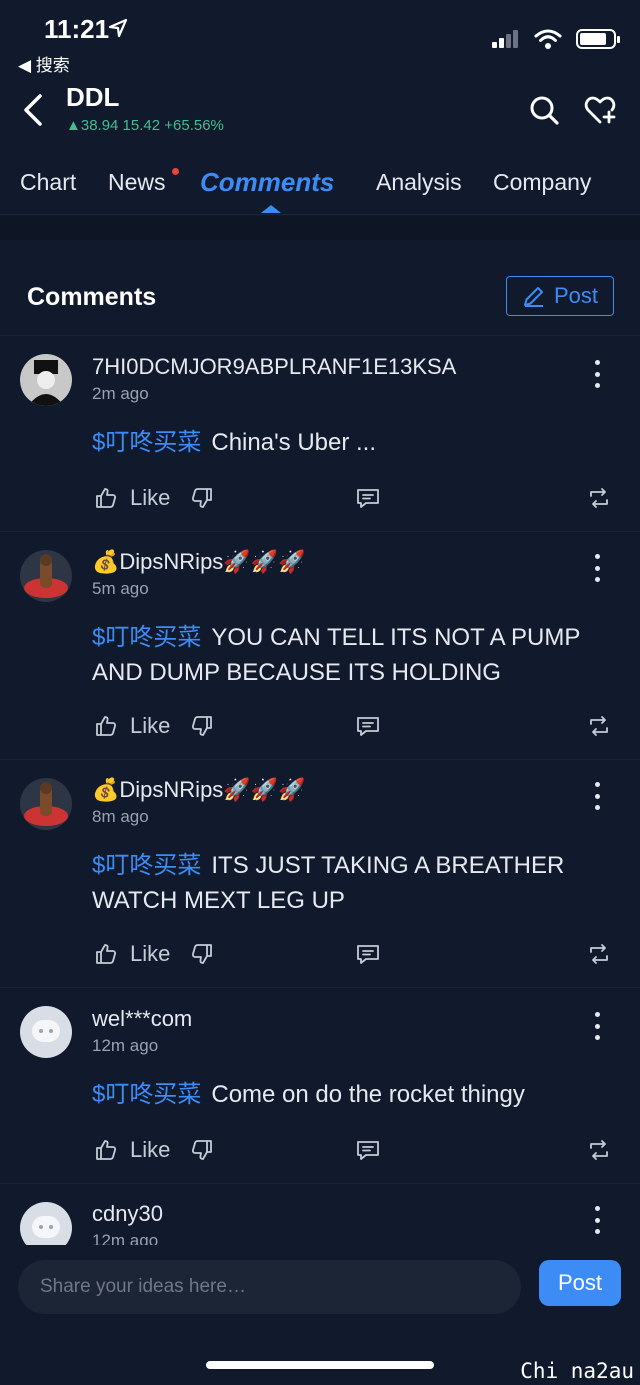 The image size is (640, 1385). What do you see at coordinates (44, 63) in the screenshot?
I see `back-to-app-link: ◀ 搜索` at bounding box center [44, 63].